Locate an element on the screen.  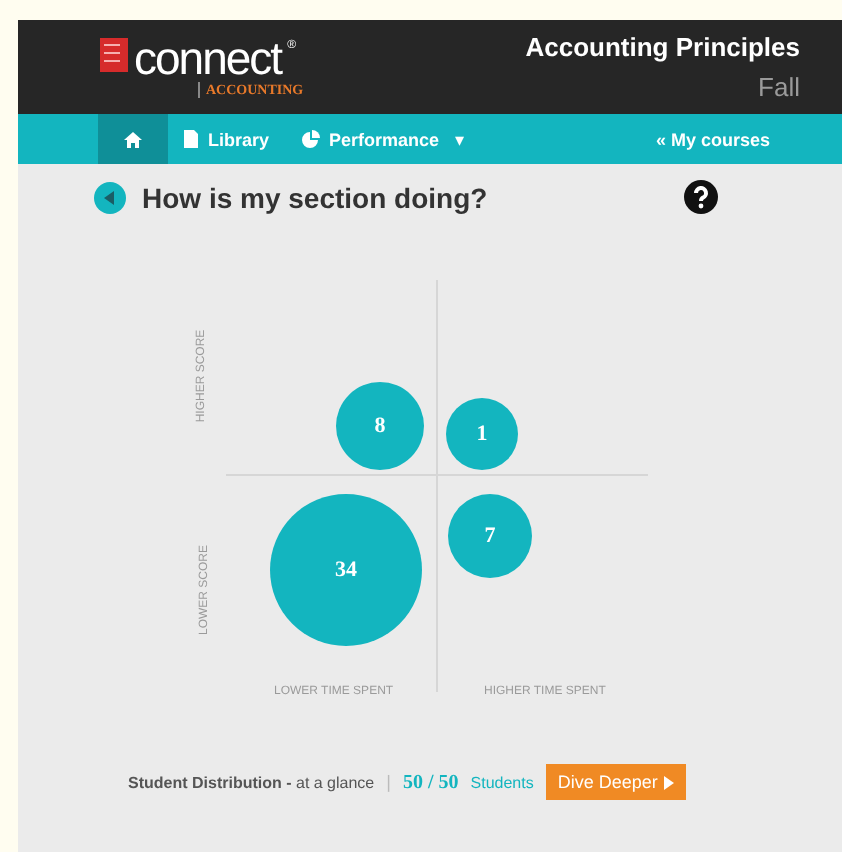
dive-deeper-button: Dive Deeper is located at coordinates (615, 782).